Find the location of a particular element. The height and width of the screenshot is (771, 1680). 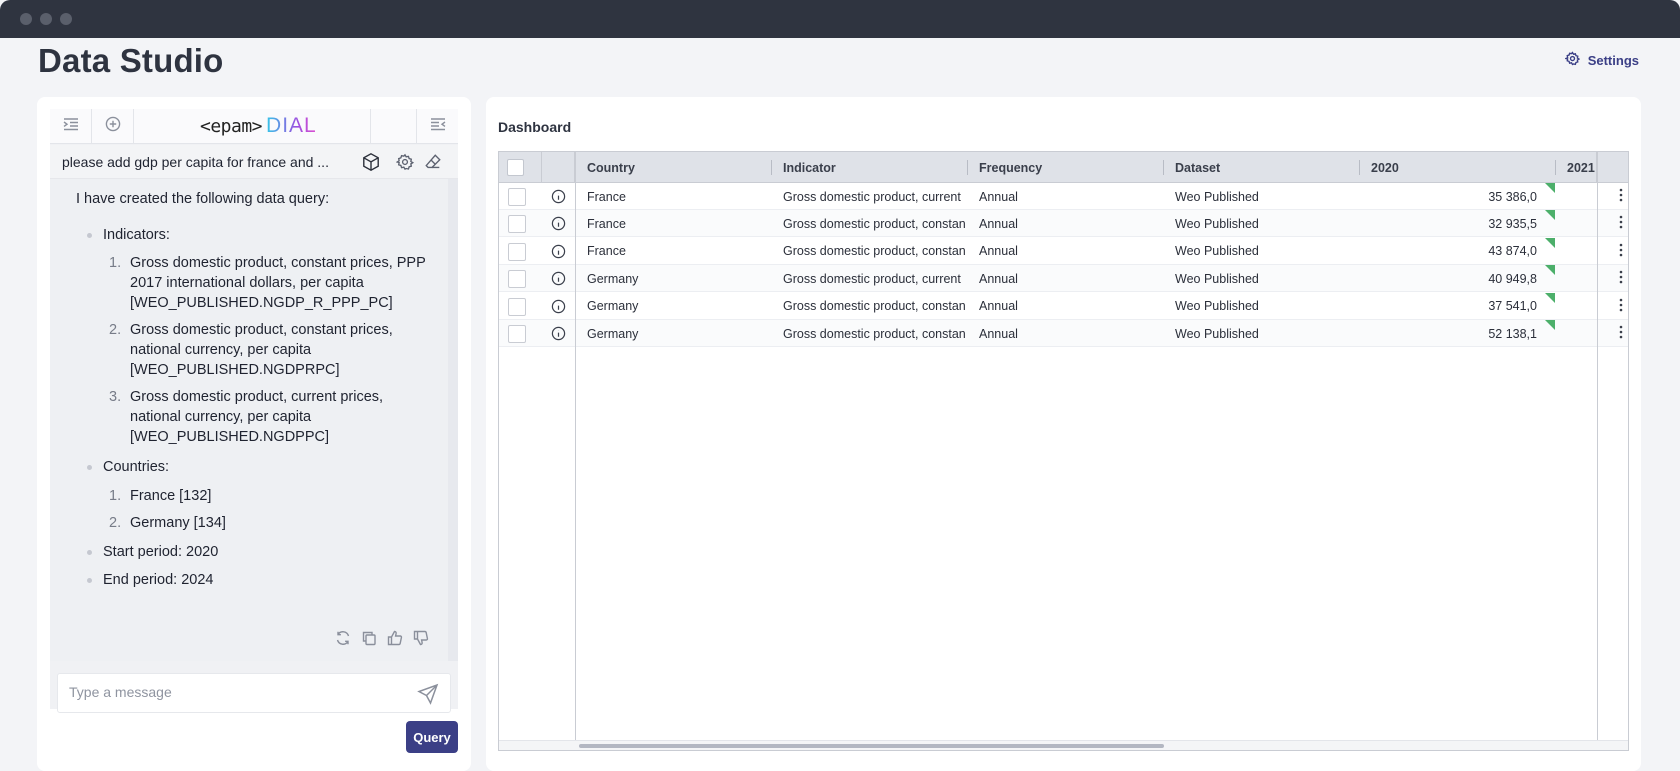

column-header-dataset: Dataset is located at coordinates (1261, 167).